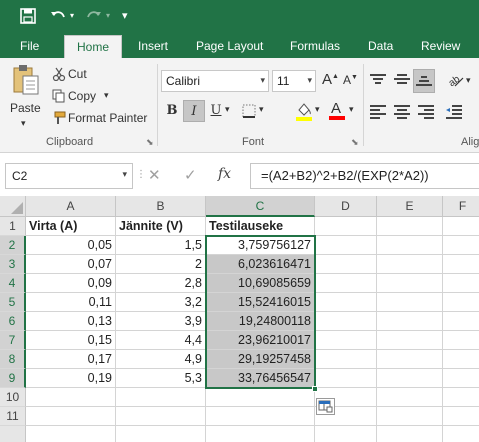 The height and width of the screenshot is (442, 479). What do you see at coordinates (13, 321) in the screenshot?
I see `row-header-6: 6` at bounding box center [13, 321].